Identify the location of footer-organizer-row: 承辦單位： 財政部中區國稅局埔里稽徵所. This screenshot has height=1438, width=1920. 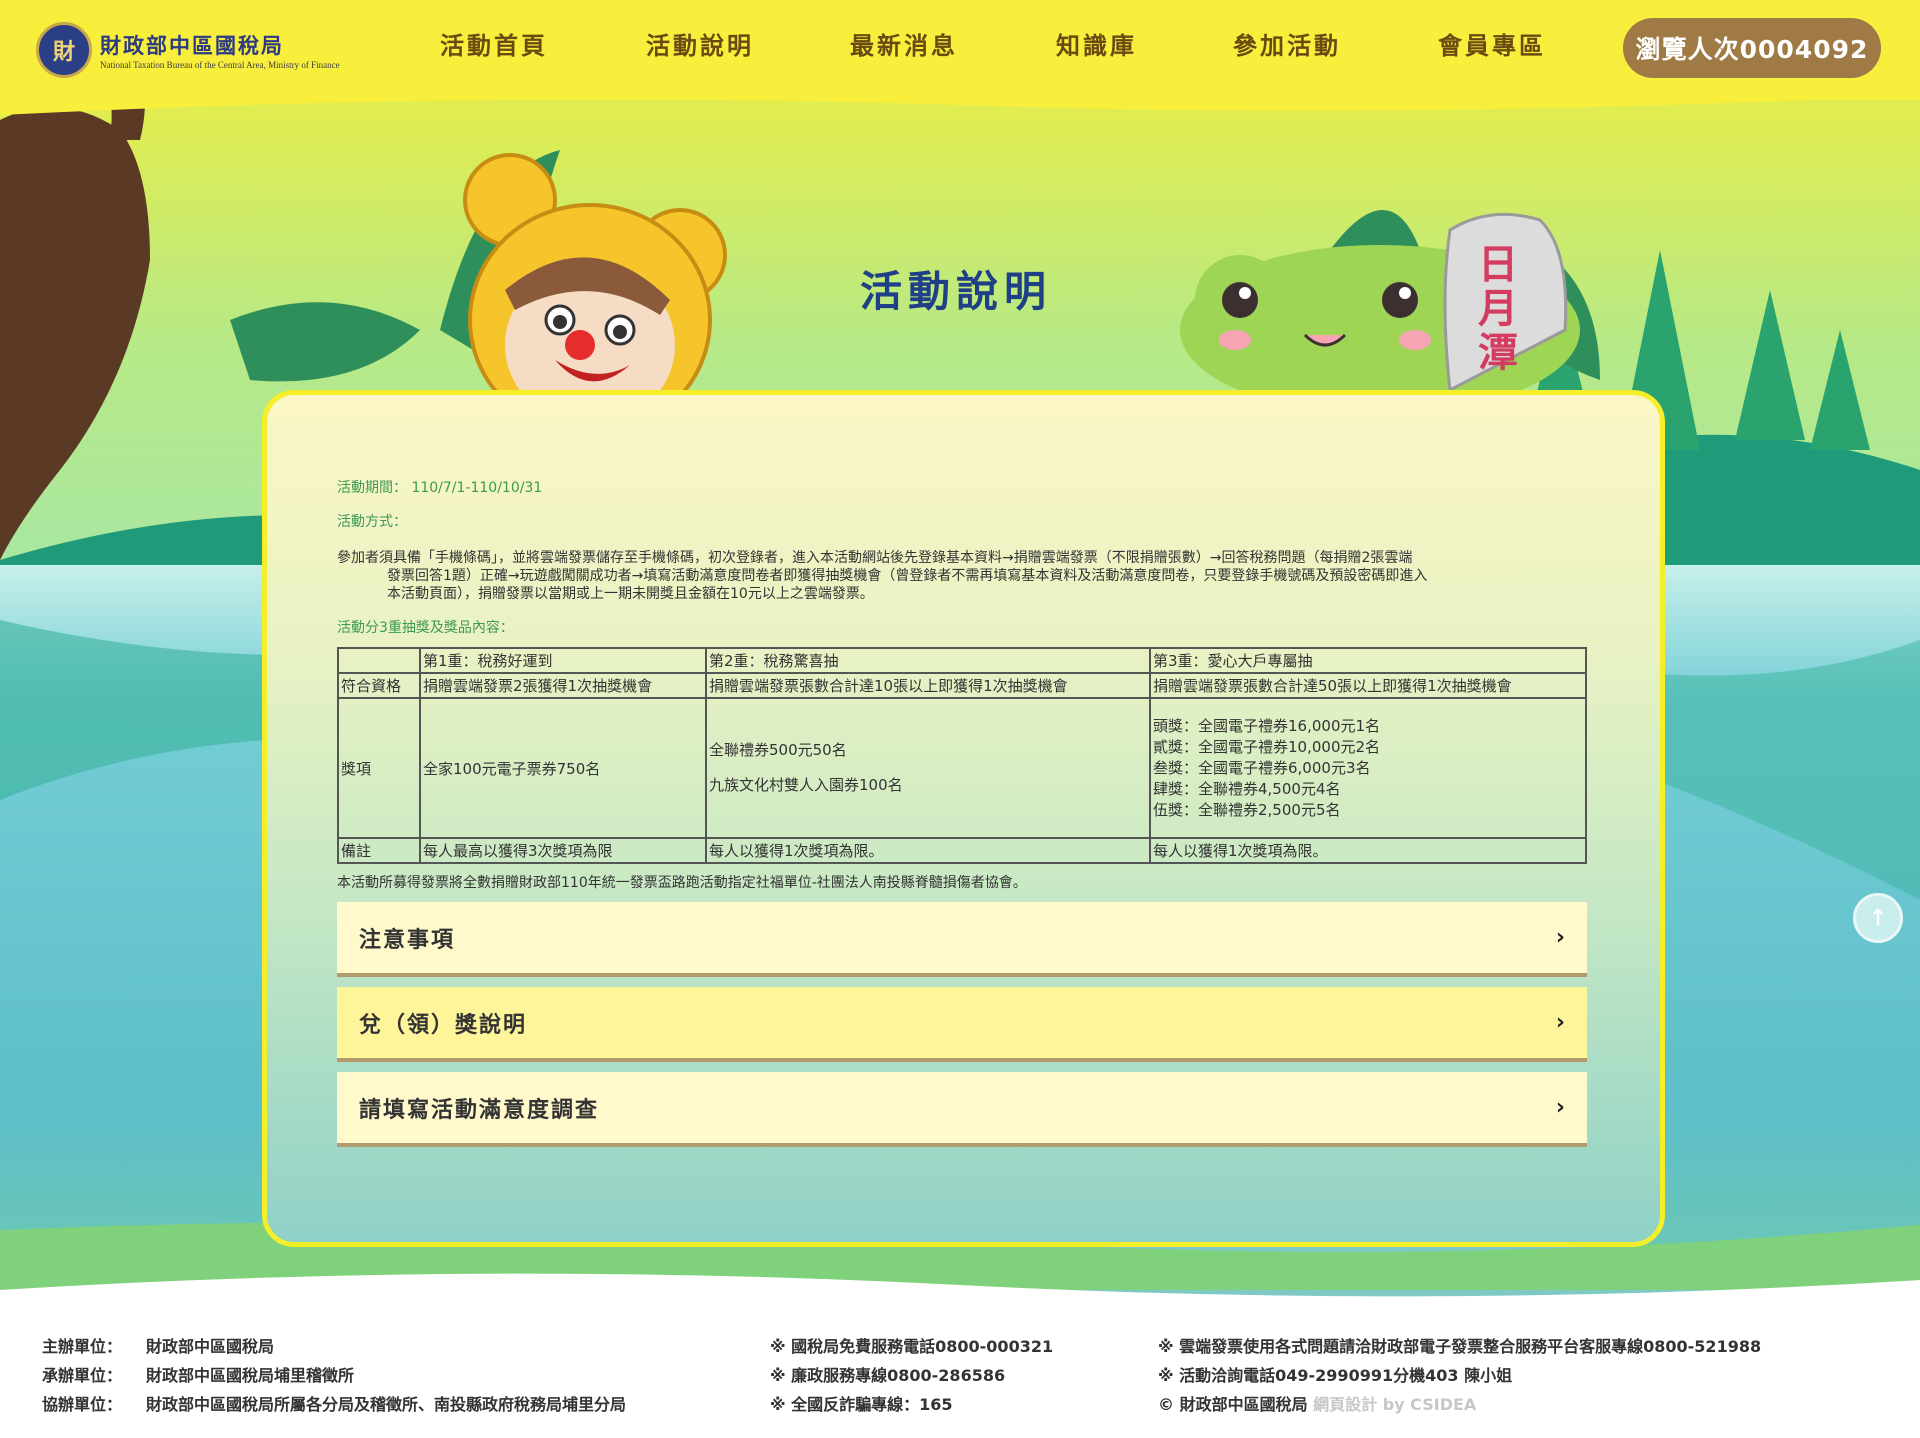
(334, 1375).